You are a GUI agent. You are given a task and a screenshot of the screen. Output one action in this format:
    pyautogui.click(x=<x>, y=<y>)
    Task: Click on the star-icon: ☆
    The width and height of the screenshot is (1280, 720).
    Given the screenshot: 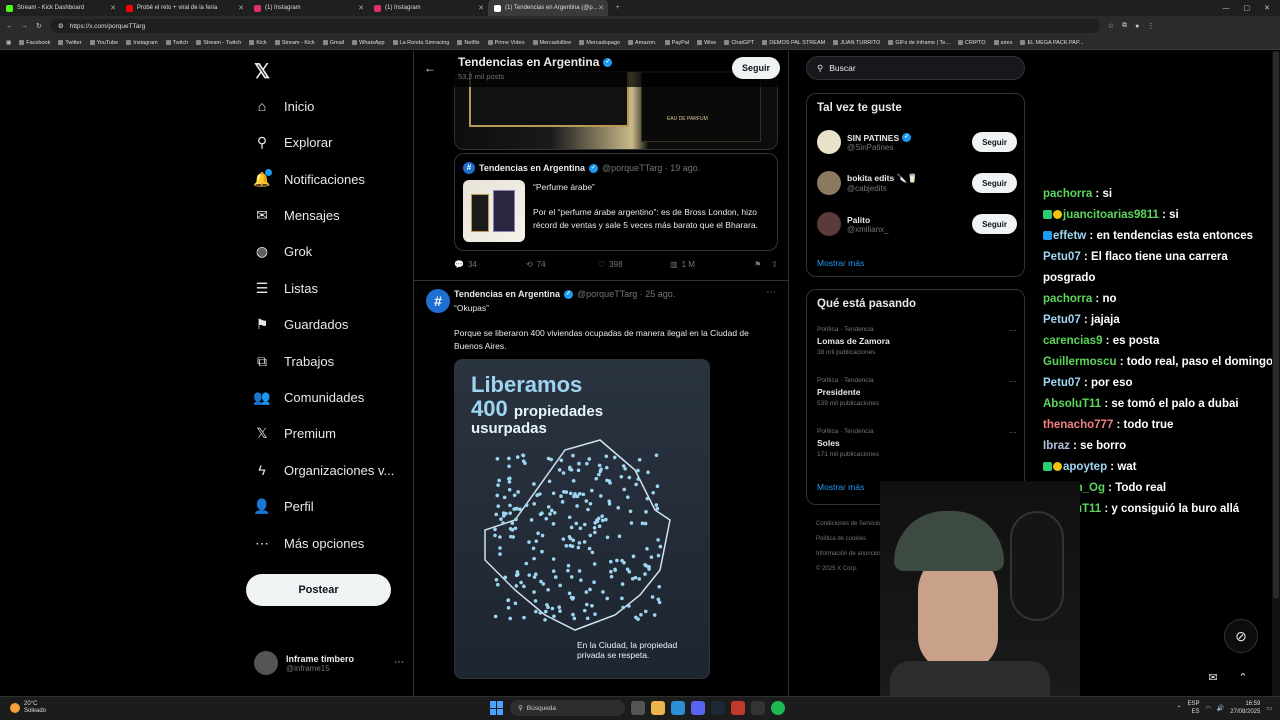 What is the action you would take?
    pyautogui.click(x=1111, y=26)
    